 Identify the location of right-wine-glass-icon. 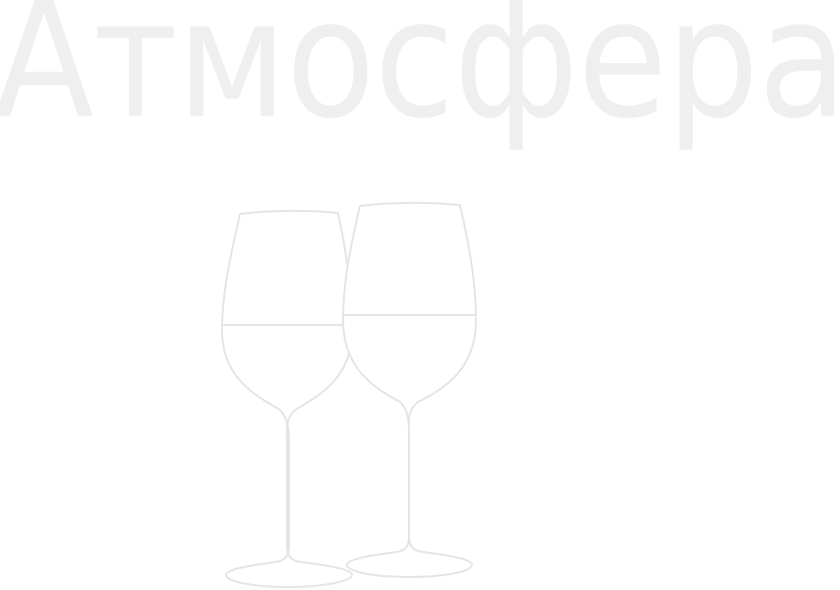
(409, 389).